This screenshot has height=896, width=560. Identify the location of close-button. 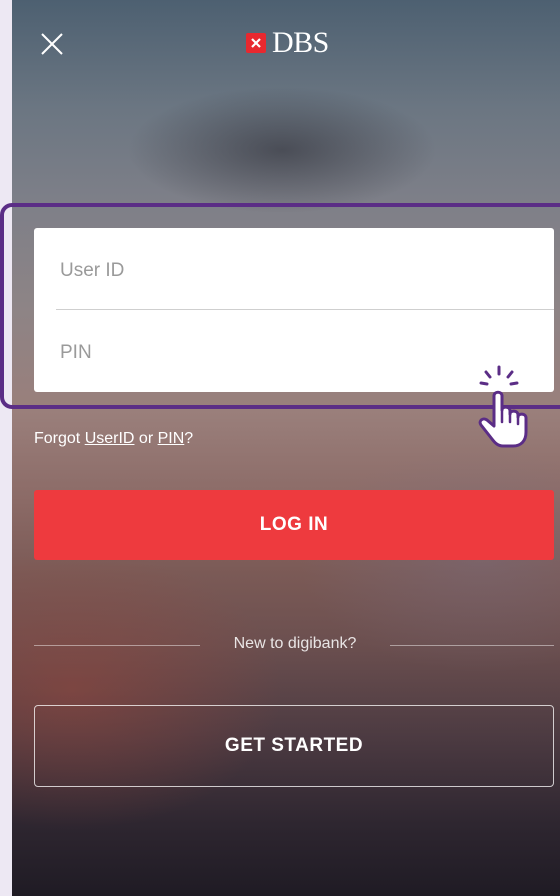
(52, 44).